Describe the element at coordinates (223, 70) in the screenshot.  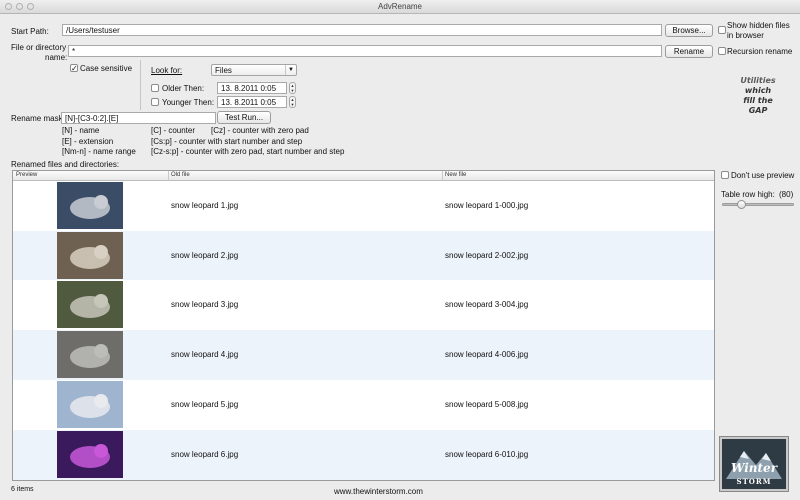
I see `look-for-value: Files` at that location.